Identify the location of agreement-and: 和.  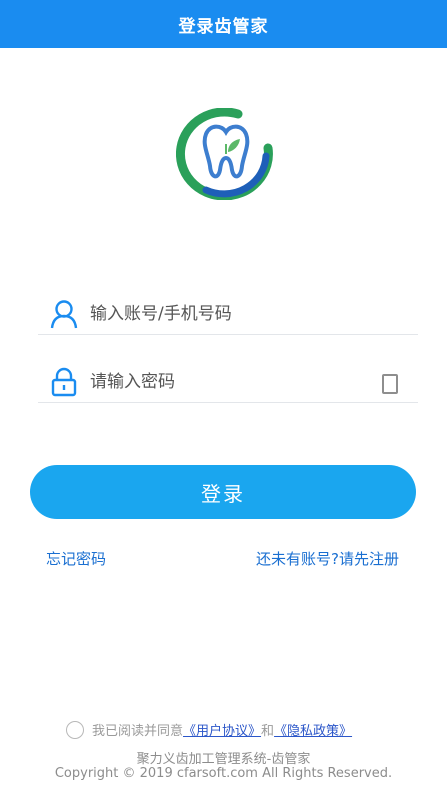
(268, 731).